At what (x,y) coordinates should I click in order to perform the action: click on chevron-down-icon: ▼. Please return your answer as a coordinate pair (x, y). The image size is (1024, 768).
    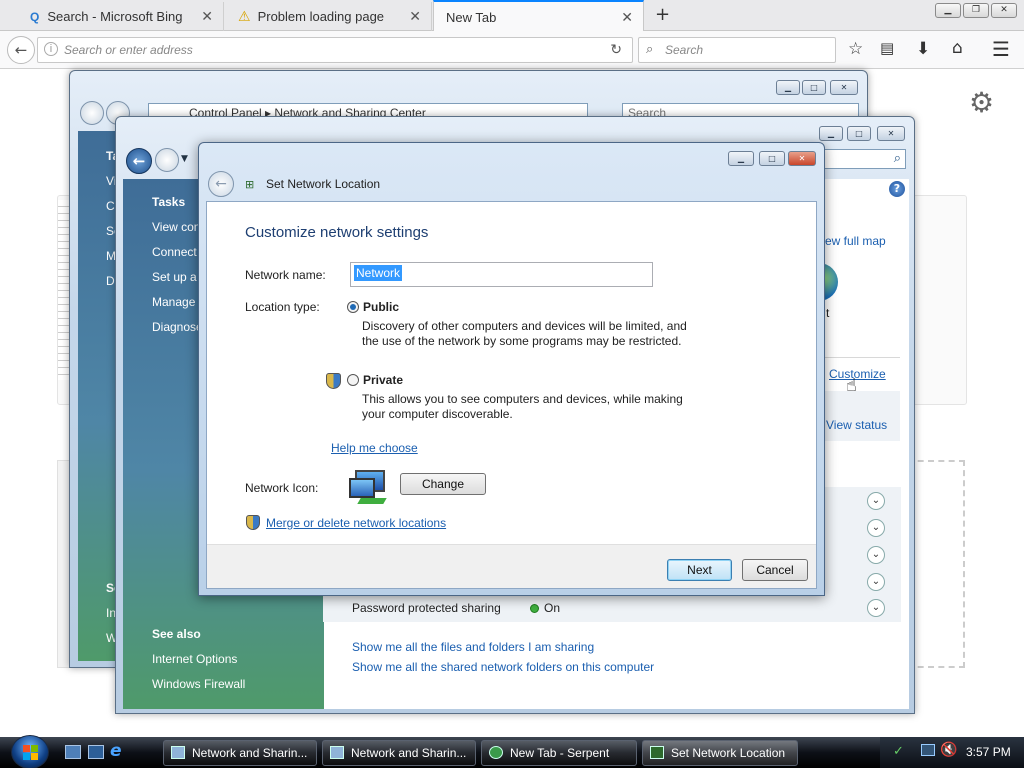
    Looking at the image, I should click on (184, 159).